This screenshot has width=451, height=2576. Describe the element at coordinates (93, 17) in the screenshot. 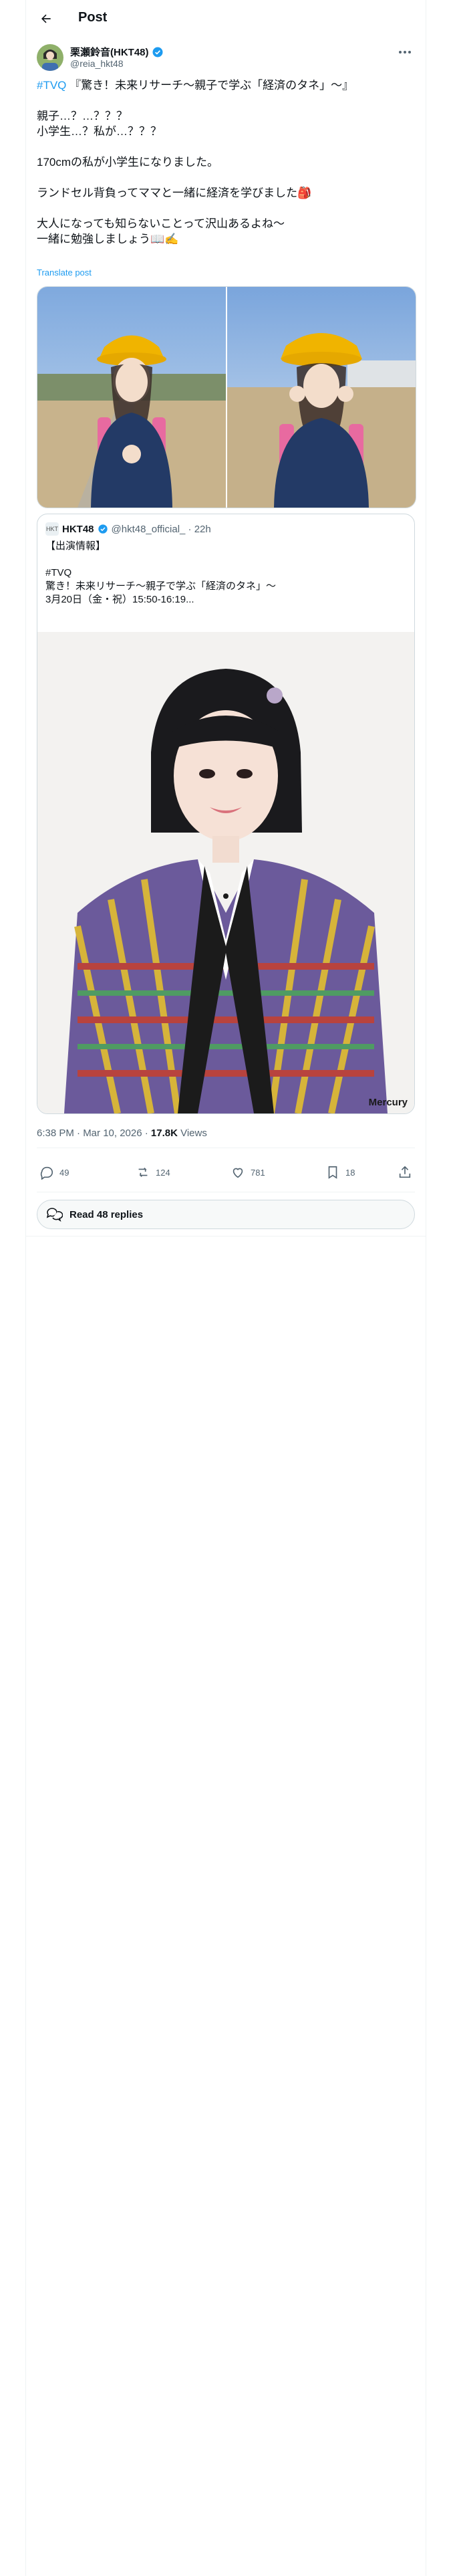

I see `page-title: Post` at that location.